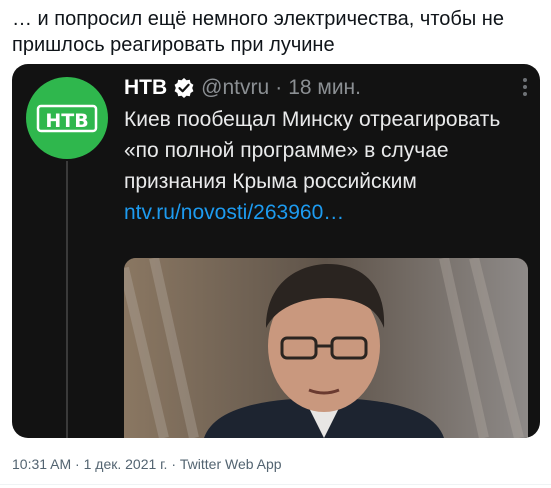 This screenshot has height=488, width=551. I want to click on svg-text: НТВ, so click(66, 121).